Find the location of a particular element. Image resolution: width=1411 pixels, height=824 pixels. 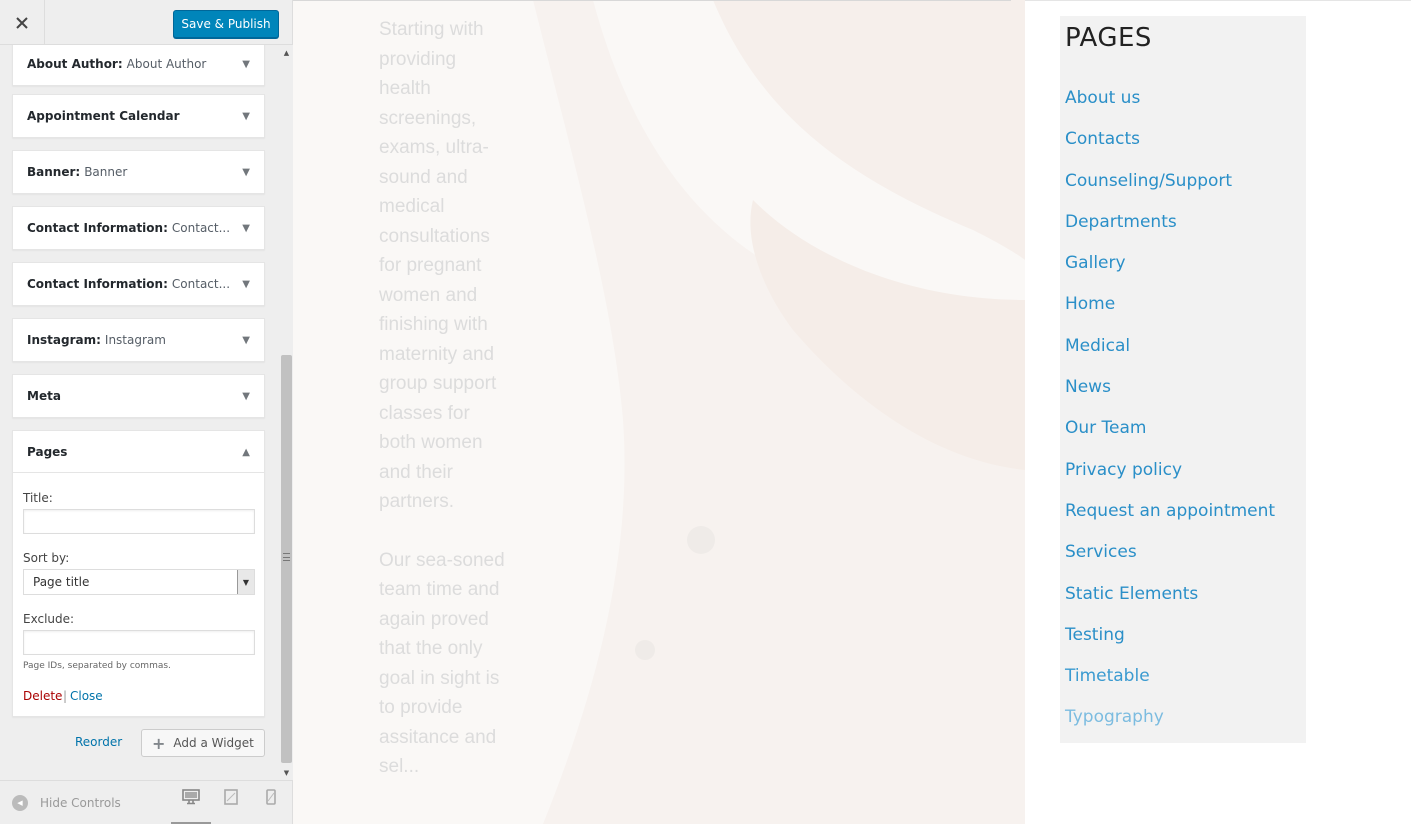

widget-instagram: Instagram: Instagram ▼ is located at coordinates (138, 340).